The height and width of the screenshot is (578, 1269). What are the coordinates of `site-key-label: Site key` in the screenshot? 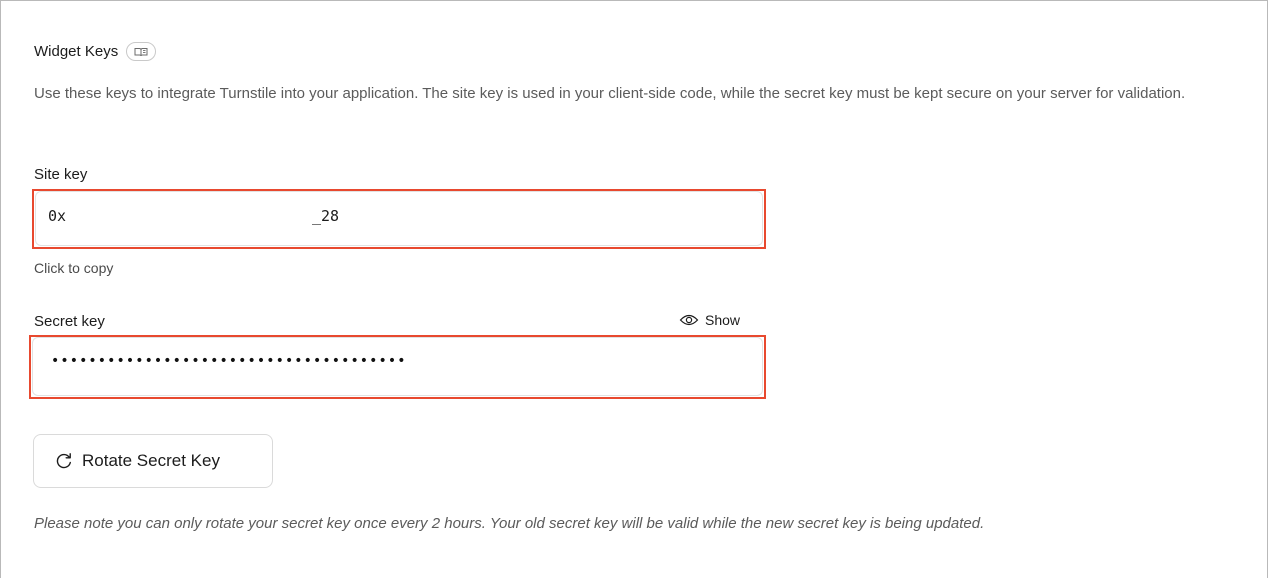 It's located at (61, 174).